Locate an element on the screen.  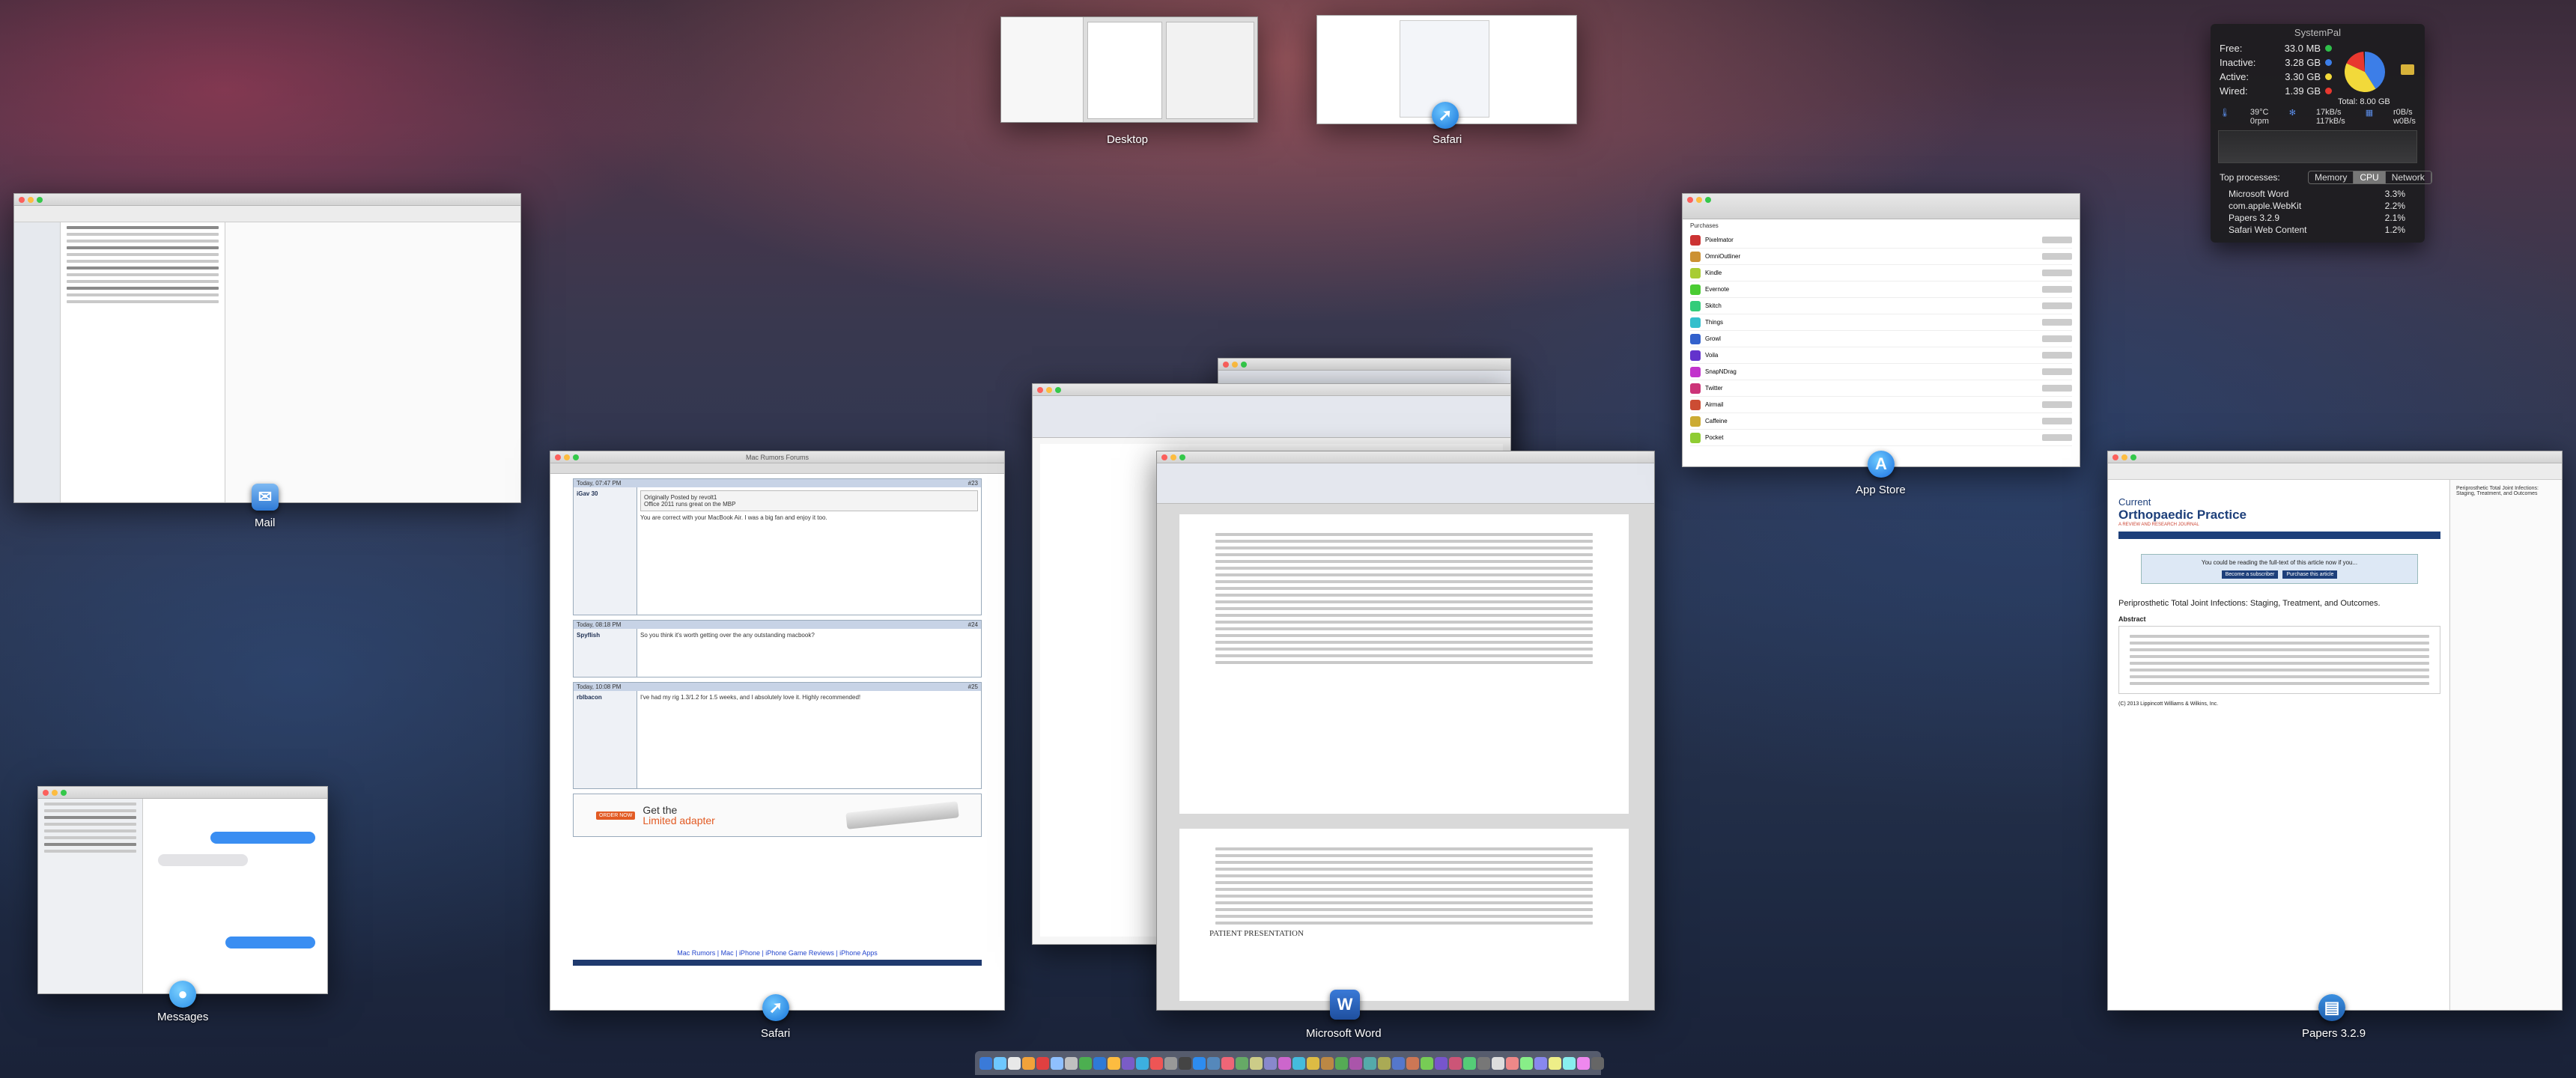
purchase-row: Kindle is located at coordinates (1881, 273).